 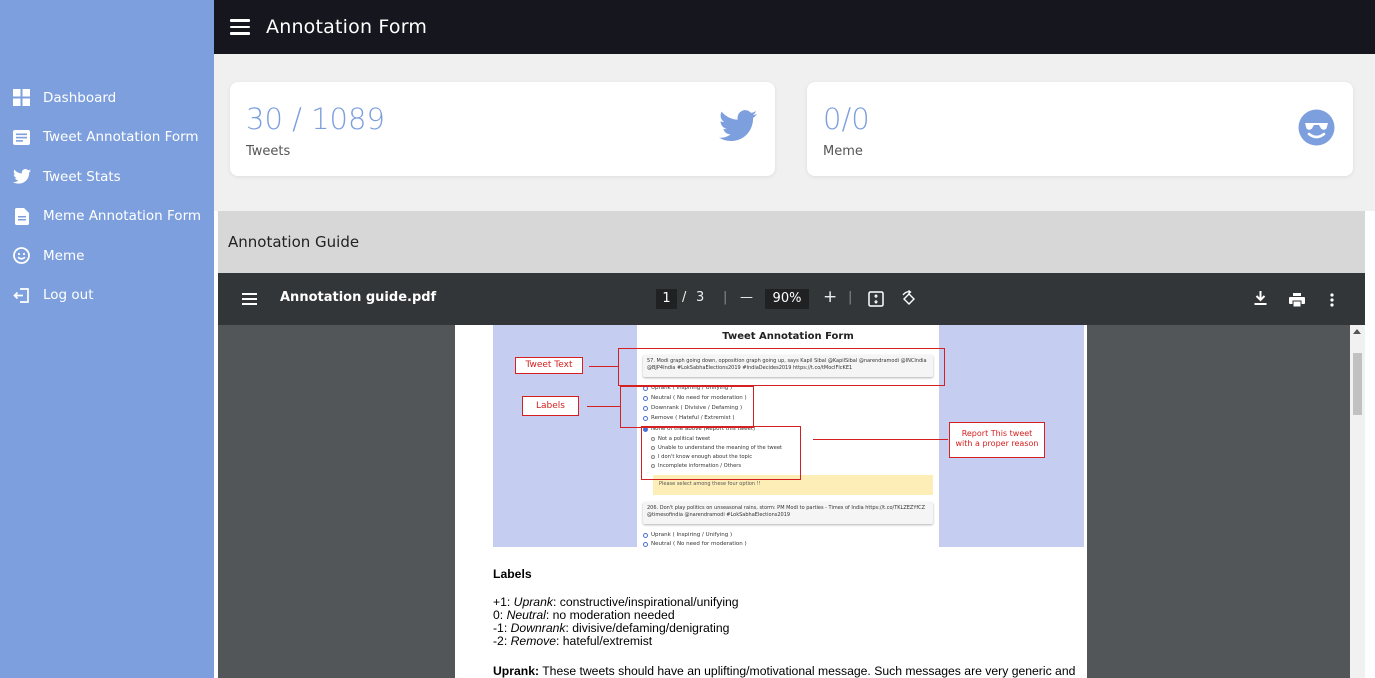 I want to click on document-icon, so click(x=21, y=216).